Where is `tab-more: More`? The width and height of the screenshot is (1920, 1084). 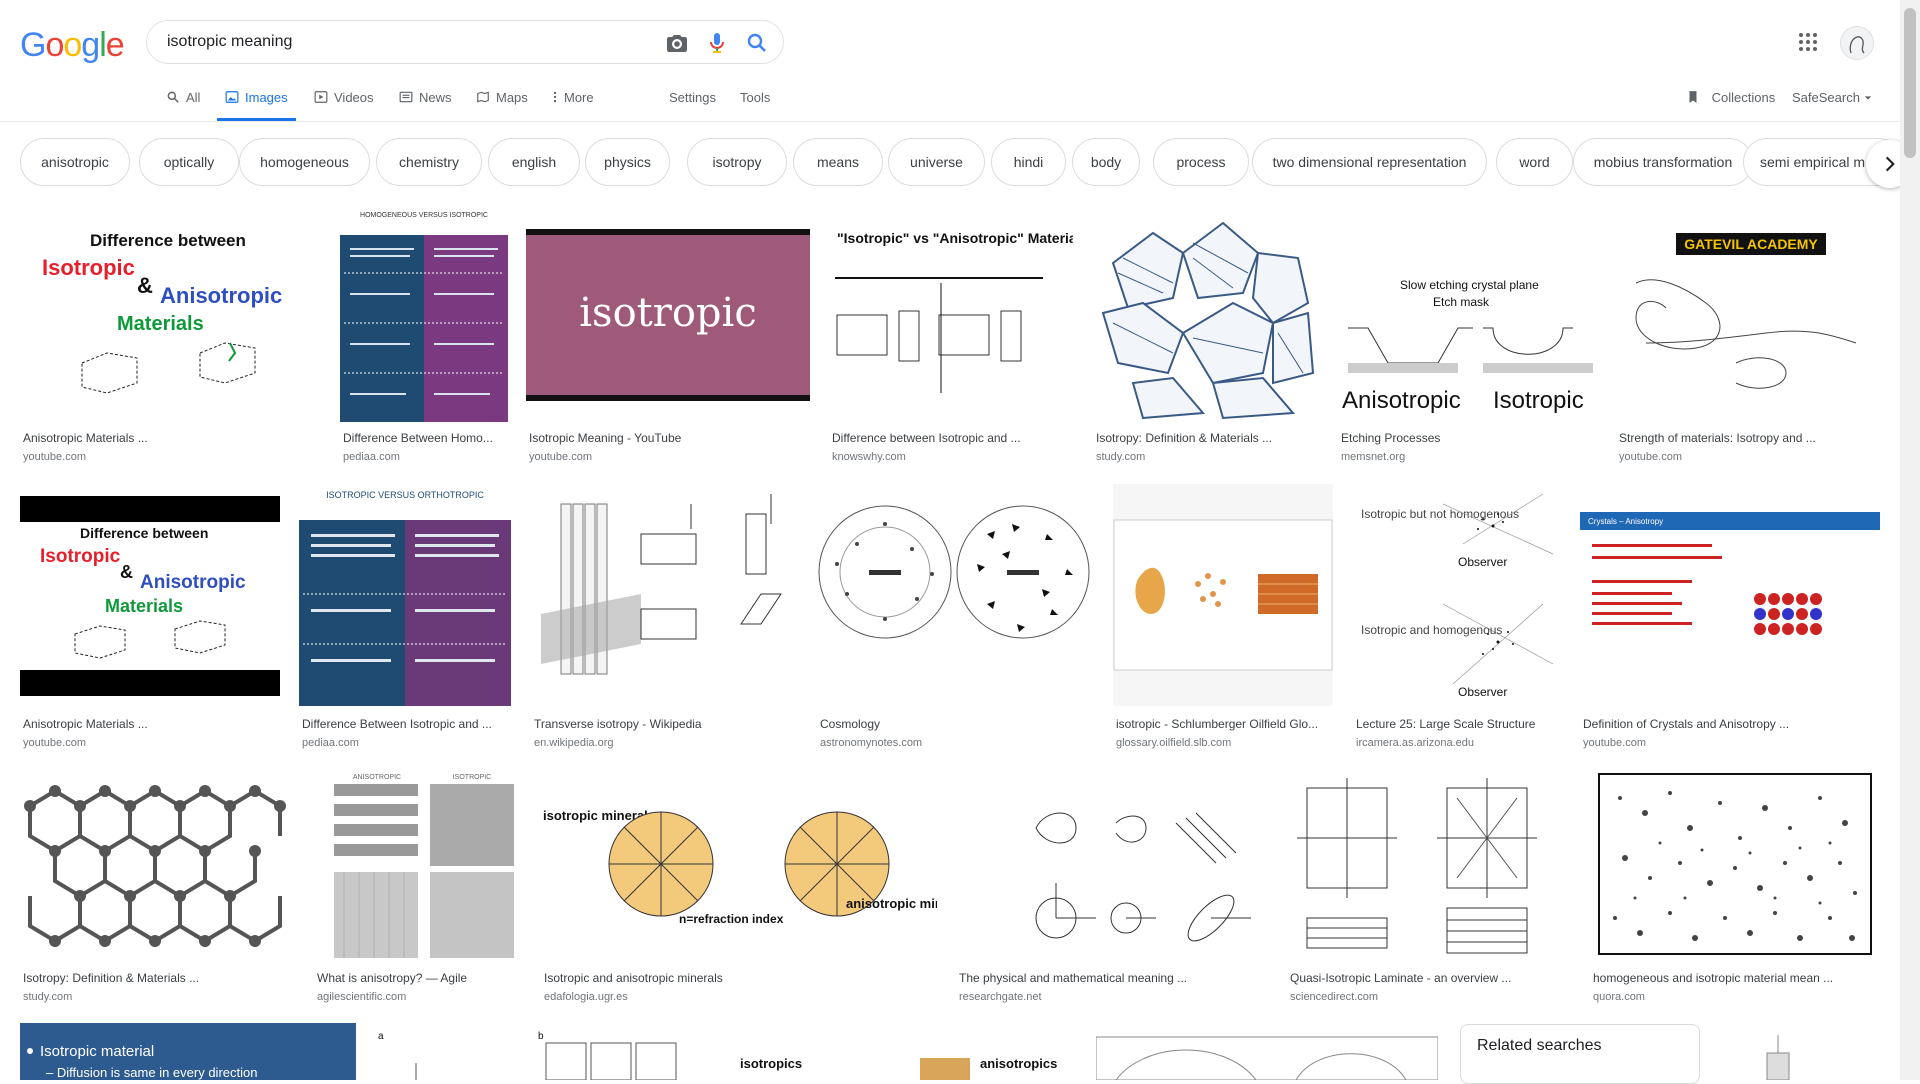
tab-more: More is located at coordinates (573, 106).